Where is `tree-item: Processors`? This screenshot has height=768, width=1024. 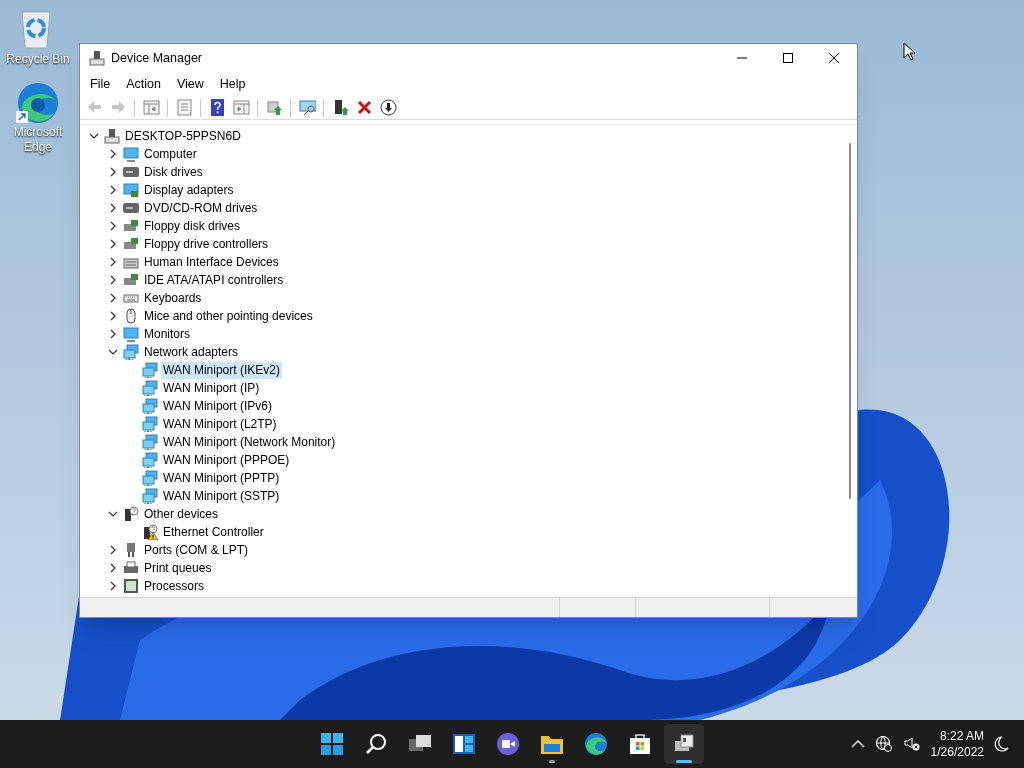
tree-item: Processors is located at coordinates (174, 586).